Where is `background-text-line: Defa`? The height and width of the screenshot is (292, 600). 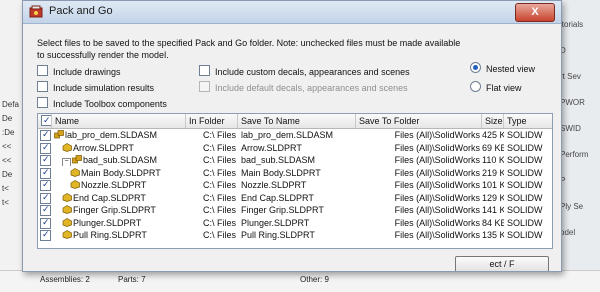 background-text-line: Defa is located at coordinates (10, 104).